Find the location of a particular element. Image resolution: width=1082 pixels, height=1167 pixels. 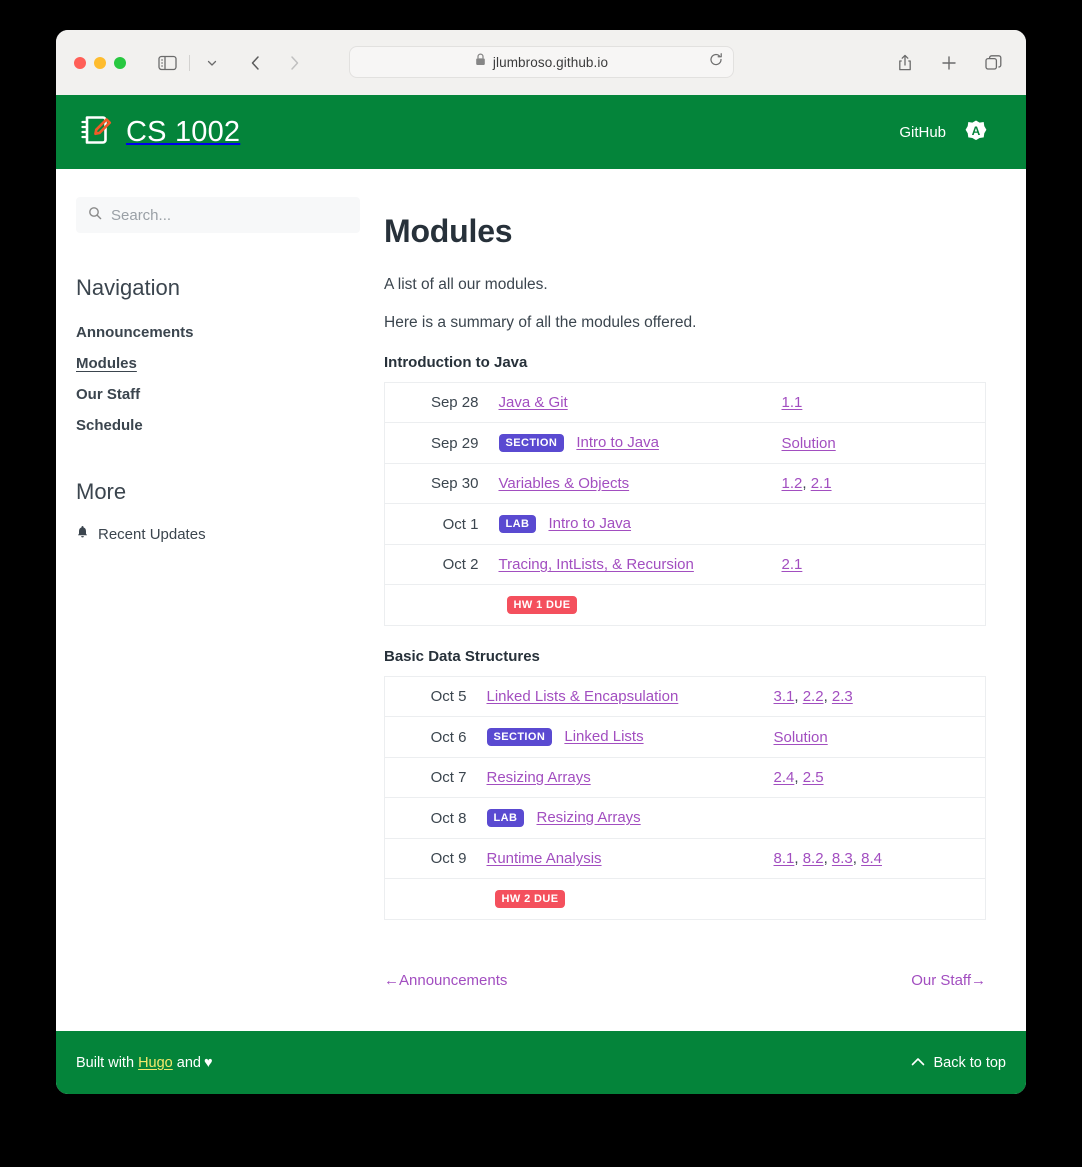

back-to-top-link: Back to top is located at coordinates (958, 1063).